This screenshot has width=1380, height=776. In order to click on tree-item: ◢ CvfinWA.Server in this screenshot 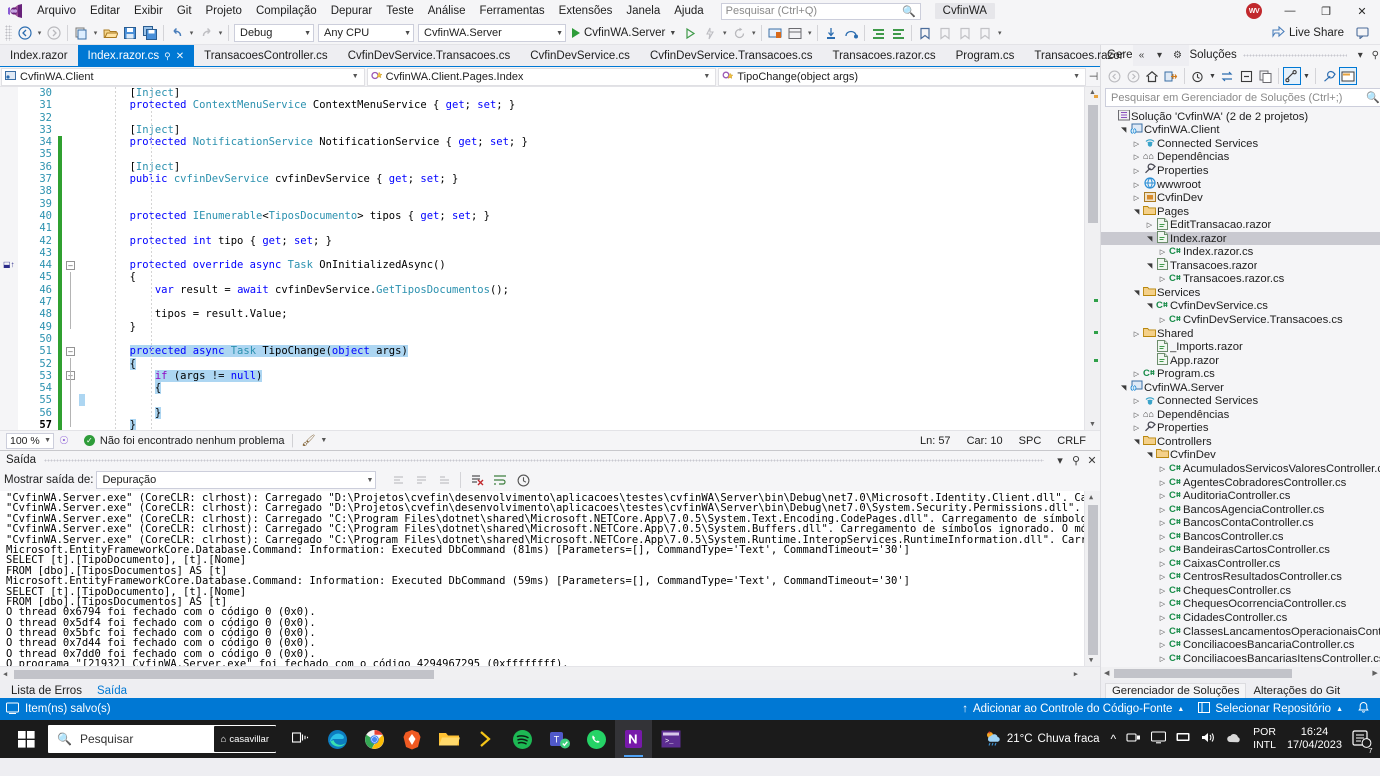, I will do `click(1240, 387)`.